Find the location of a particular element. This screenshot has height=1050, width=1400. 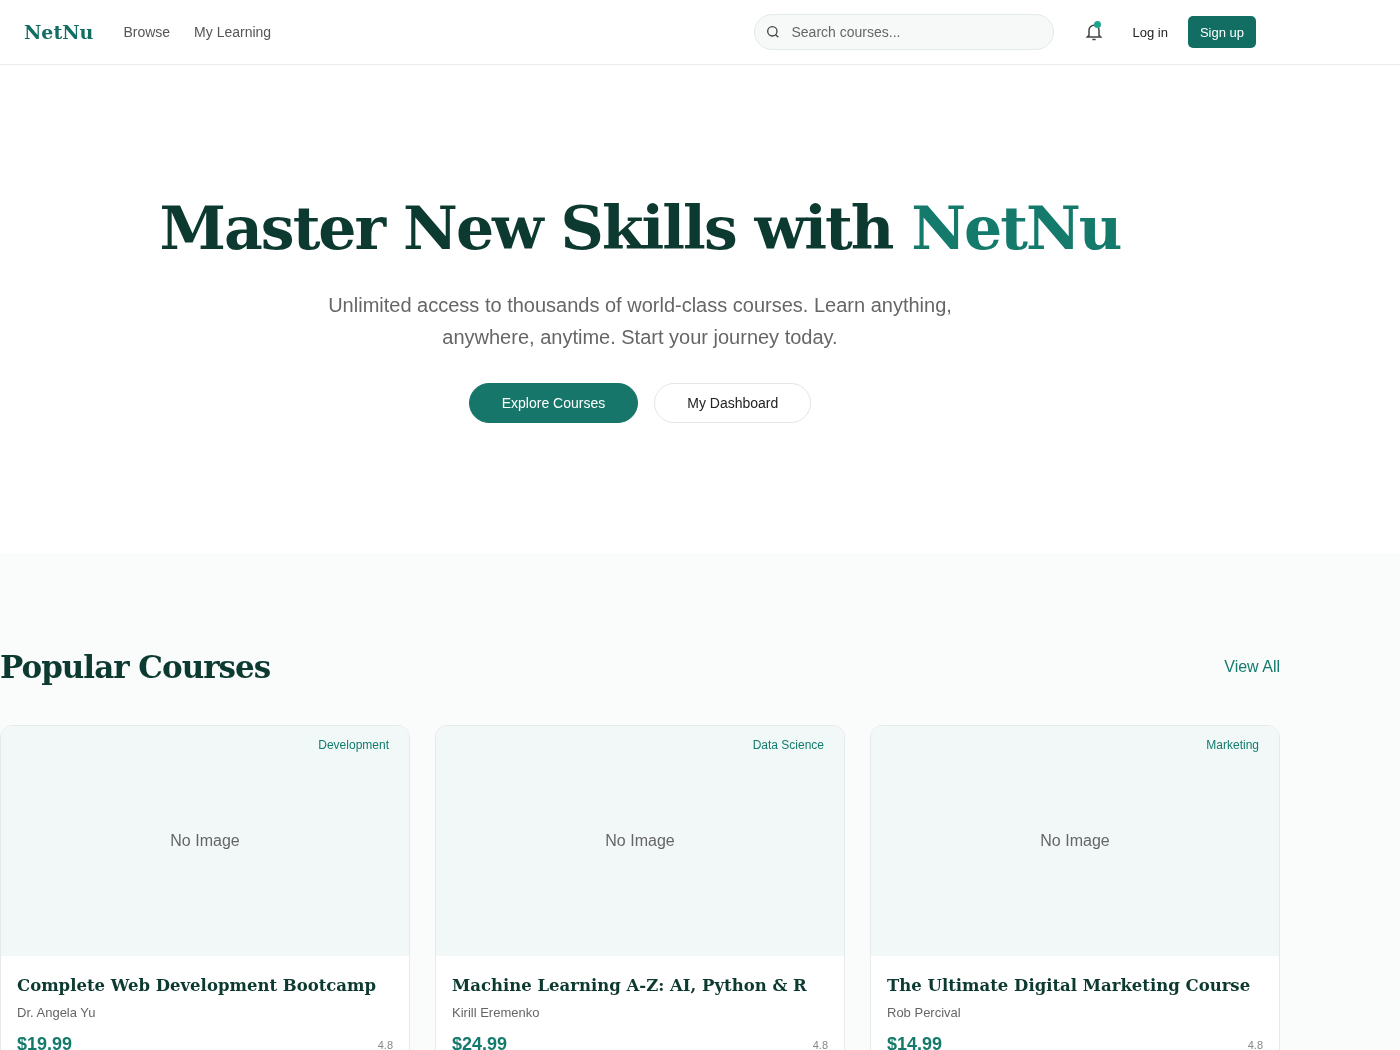

section-title: Popular Courses is located at coordinates (135, 667).